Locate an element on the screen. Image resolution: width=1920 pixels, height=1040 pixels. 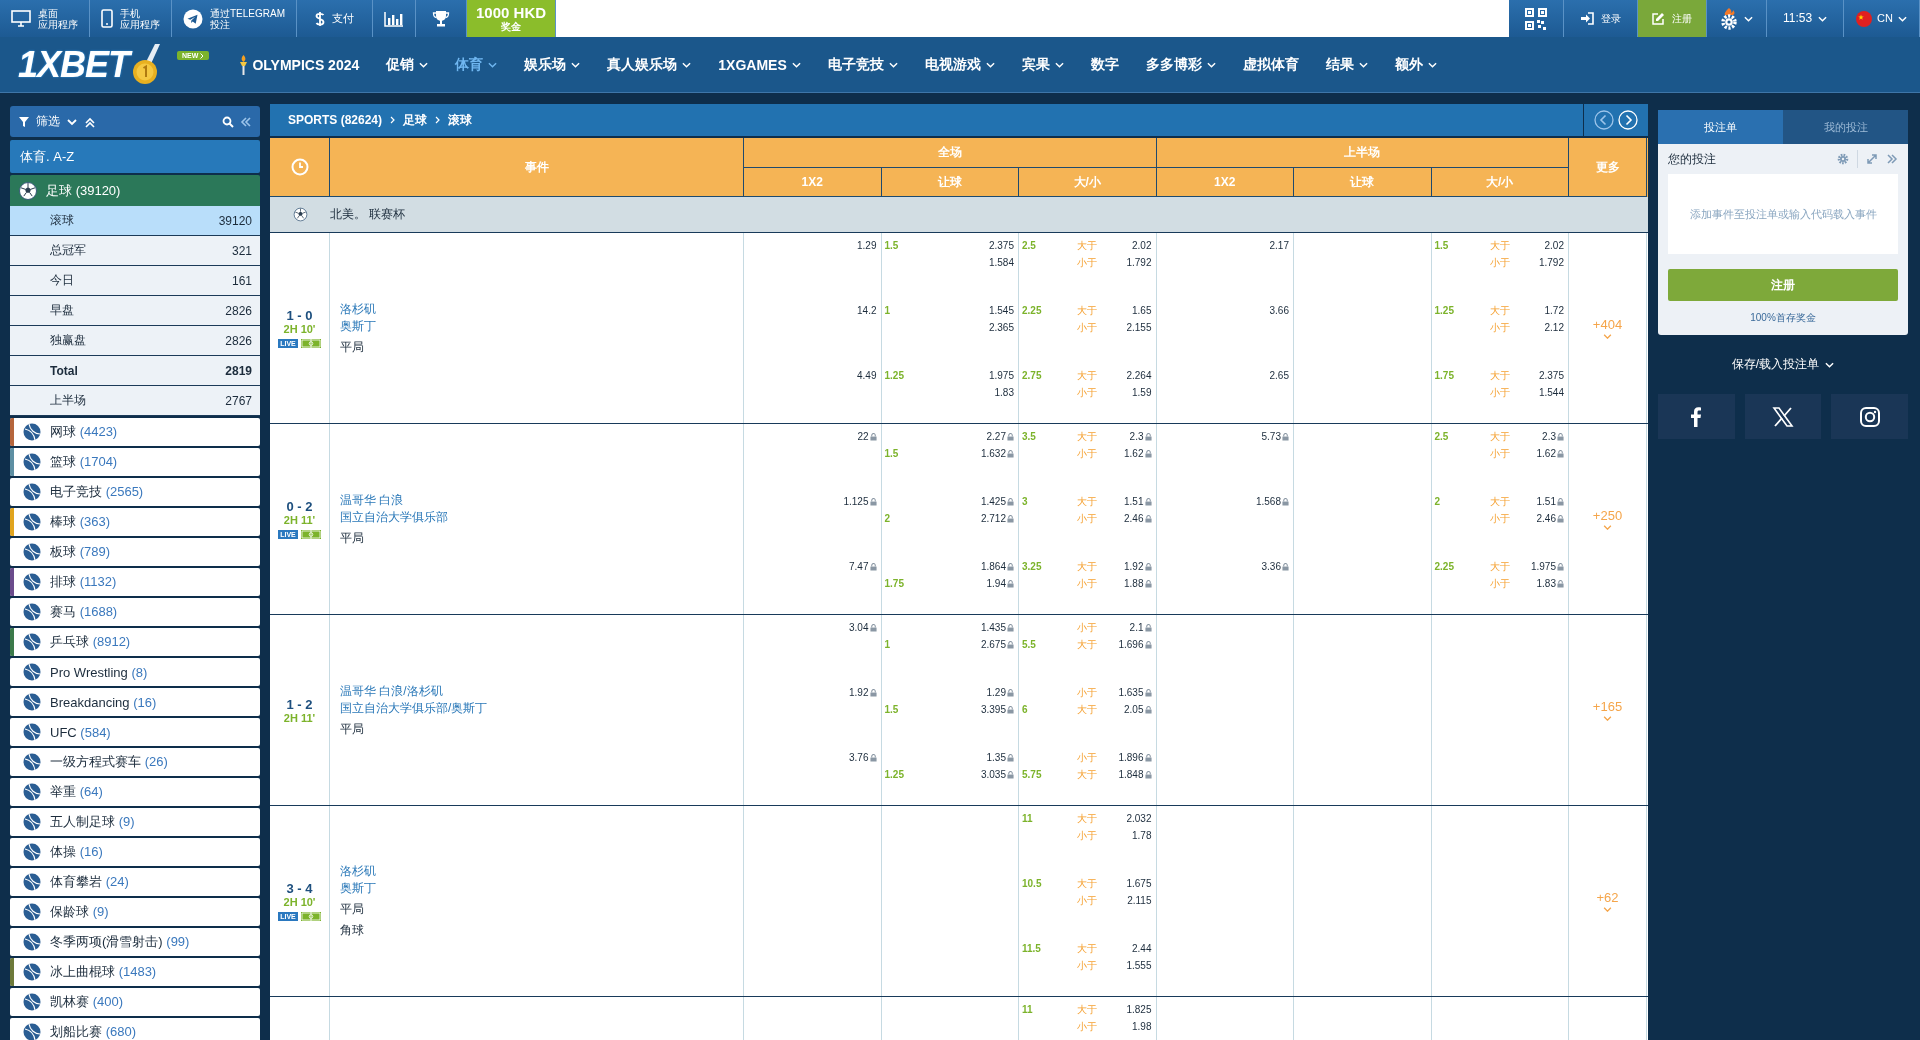
nav-menu-item: 多多博彩 is located at coordinates (1180, 64).